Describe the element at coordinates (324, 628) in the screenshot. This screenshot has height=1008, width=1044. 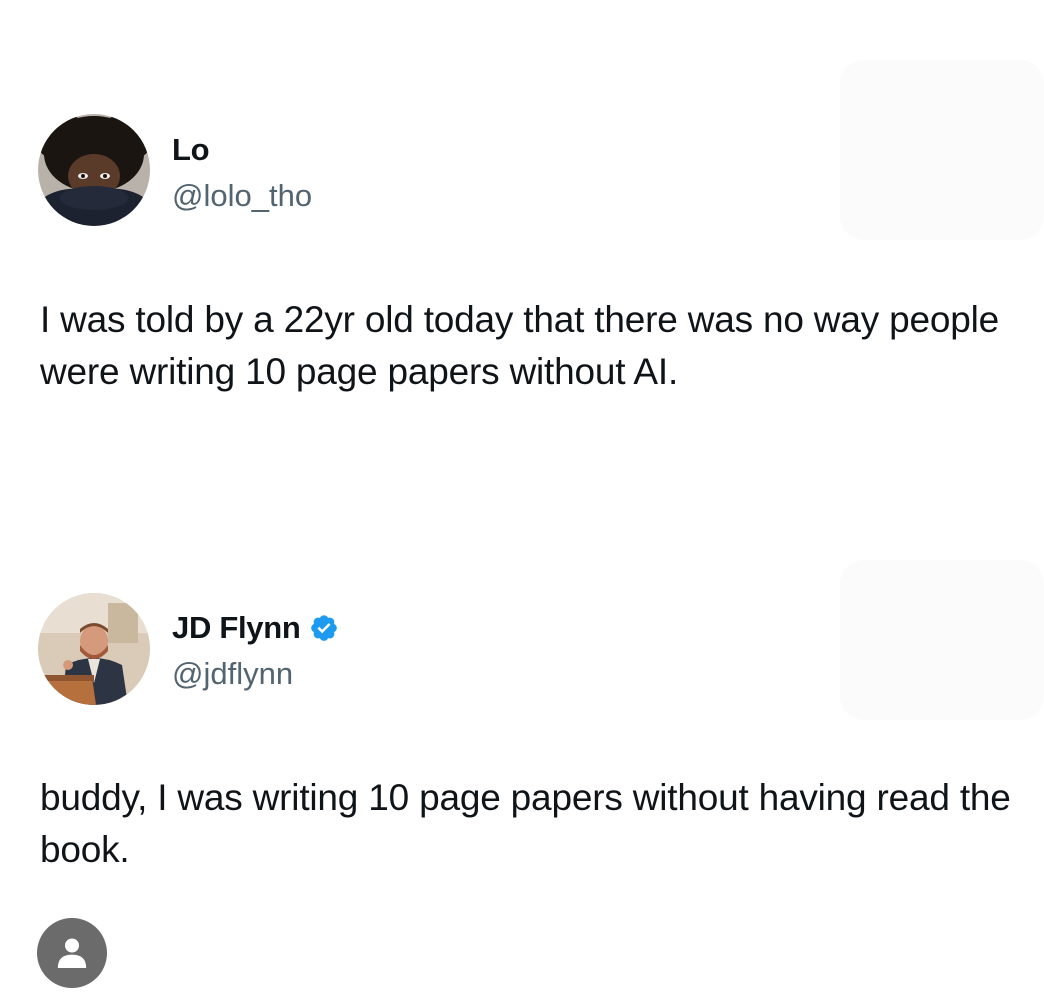
I see `verified-badge-icon` at that location.